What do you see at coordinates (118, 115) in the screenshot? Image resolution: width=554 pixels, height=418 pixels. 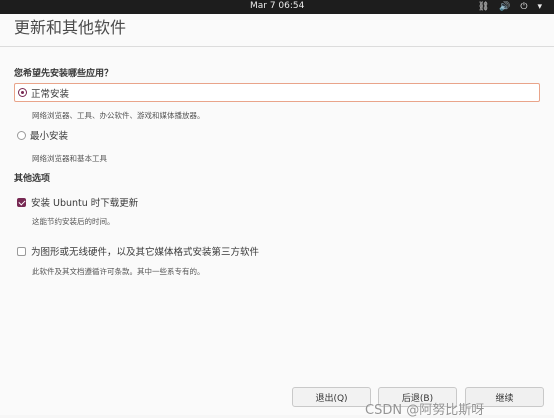 I see `normal-install-desc: 网络浏览器、工具、办公软件、游戏和媒体播放器。` at bounding box center [118, 115].